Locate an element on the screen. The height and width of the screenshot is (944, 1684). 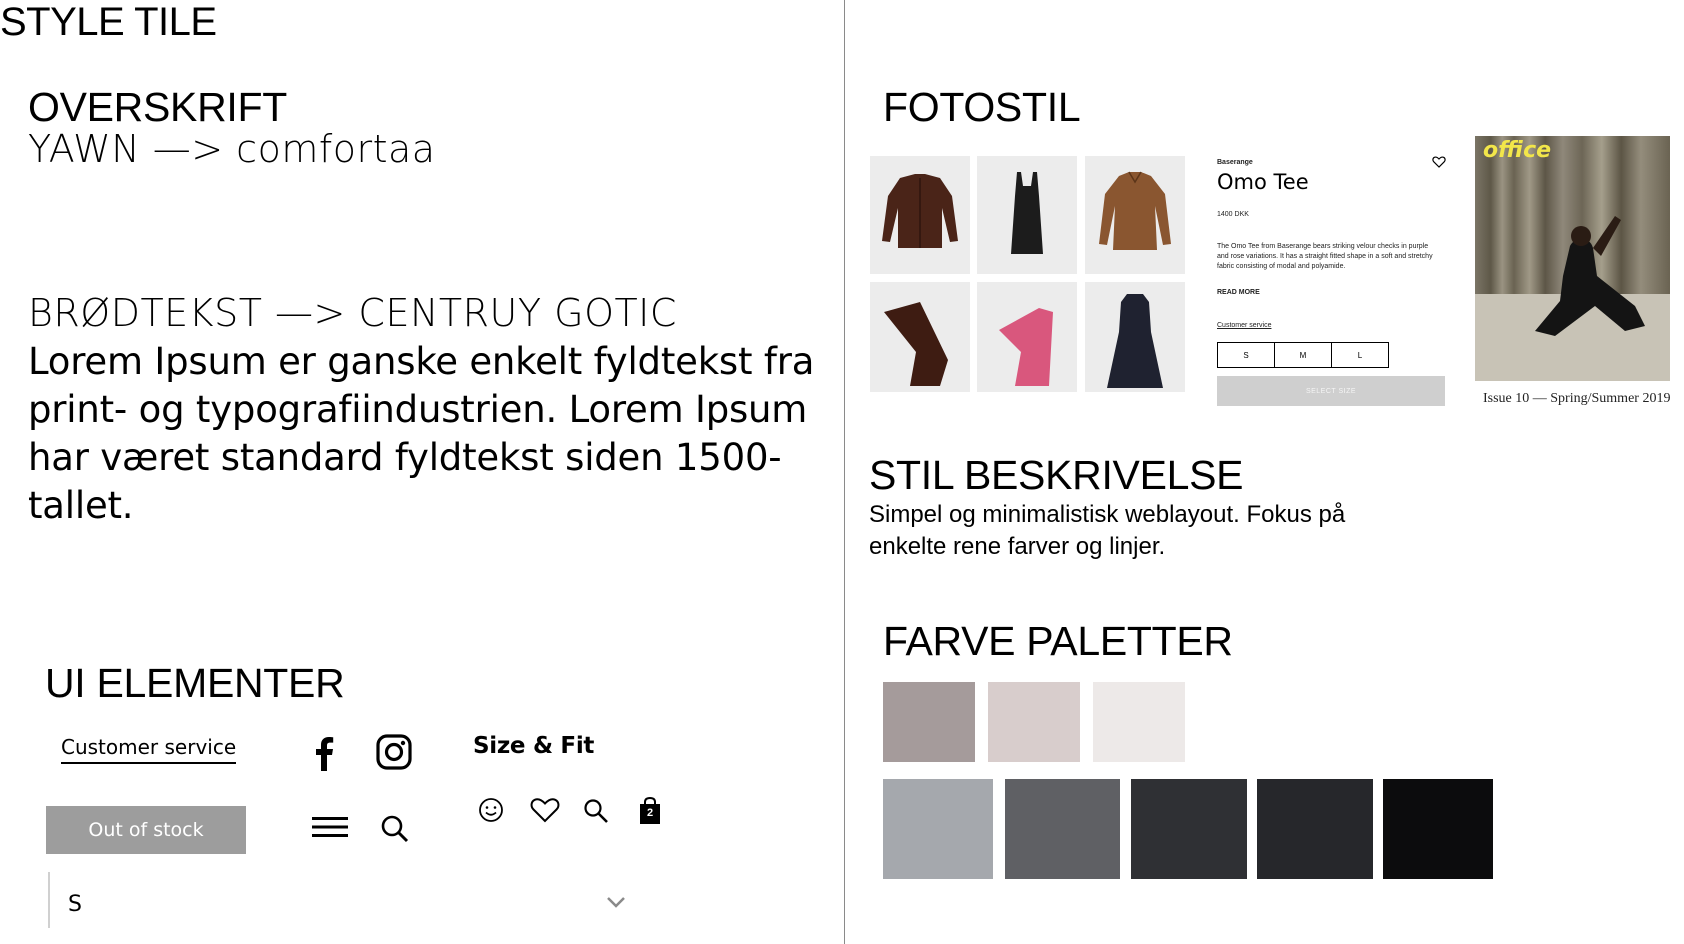
magazine-cover: office is located at coordinates (1572, 258).